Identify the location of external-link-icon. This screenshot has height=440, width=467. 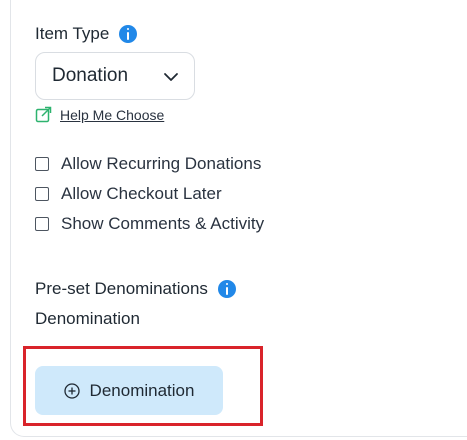
(43, 114).